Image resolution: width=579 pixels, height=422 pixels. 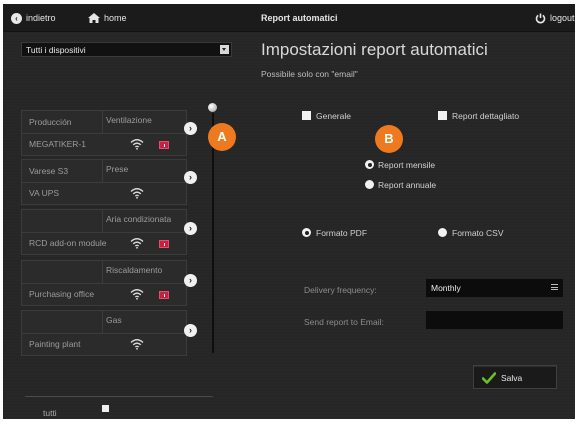 What do you see at coordinates (56, 50) in the screenshot?
I see `device-filter-value: Tutti i dispositivi` at bounding box center [56, 50].